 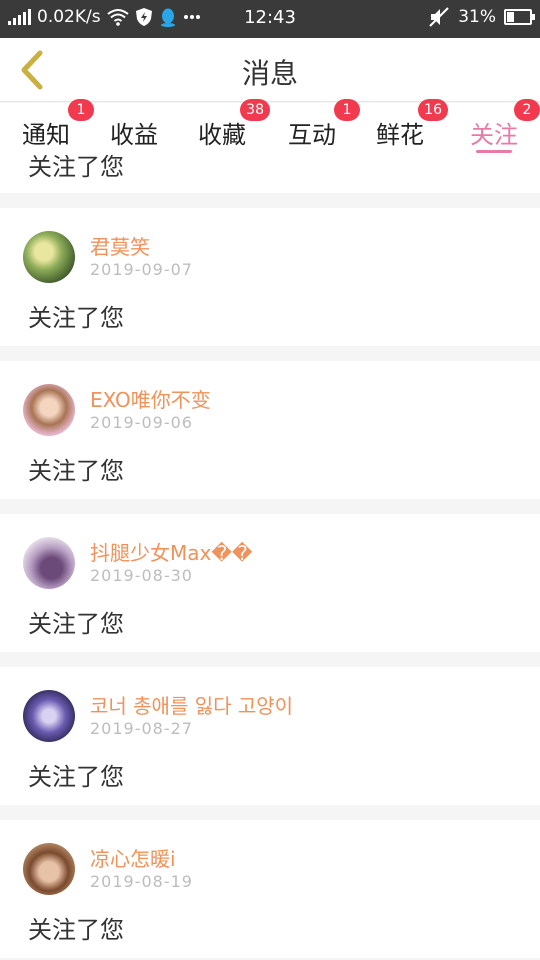 I want to click on tab-label: 收藏, so click(x=222, y=135).